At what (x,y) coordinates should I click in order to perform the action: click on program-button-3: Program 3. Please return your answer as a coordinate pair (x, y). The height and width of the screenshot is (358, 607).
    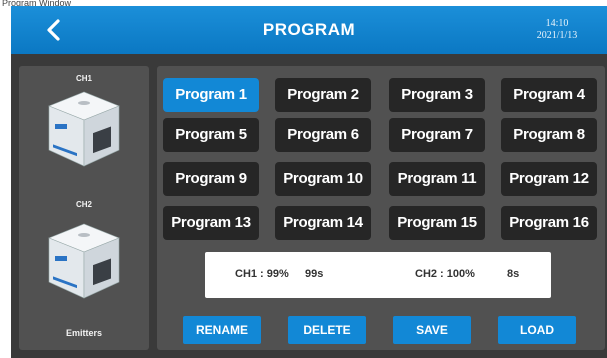
    Looking at the image, I should click on (437, 95).